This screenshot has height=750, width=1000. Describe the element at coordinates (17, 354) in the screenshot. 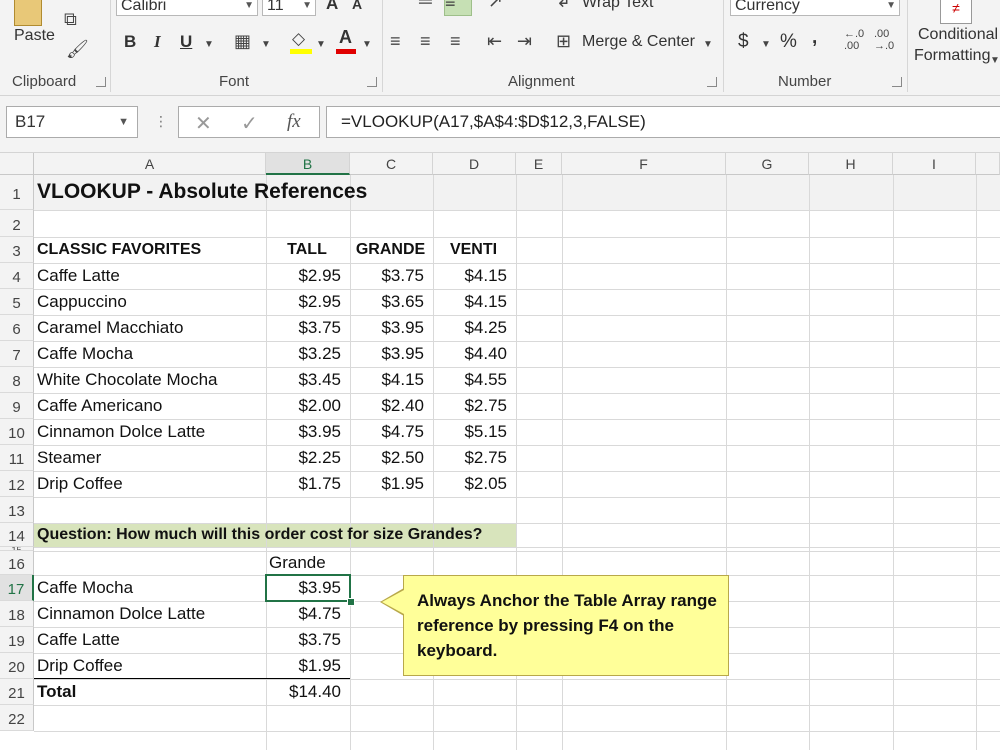

I see `row-header-7: 7` at that location.